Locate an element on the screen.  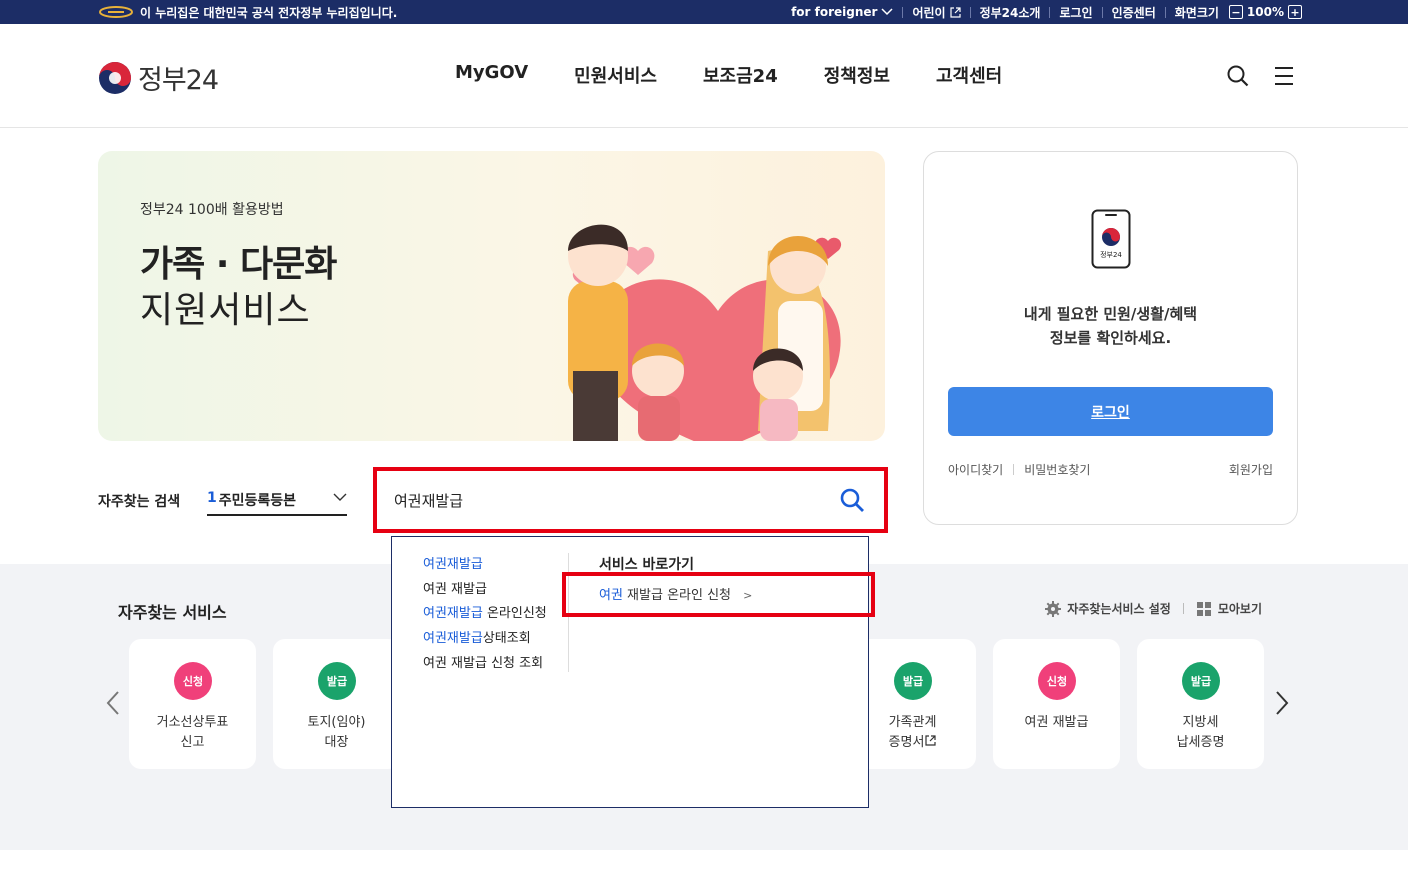
suggestion-item: 여권 재발급 is located at coordinates (485, 590).